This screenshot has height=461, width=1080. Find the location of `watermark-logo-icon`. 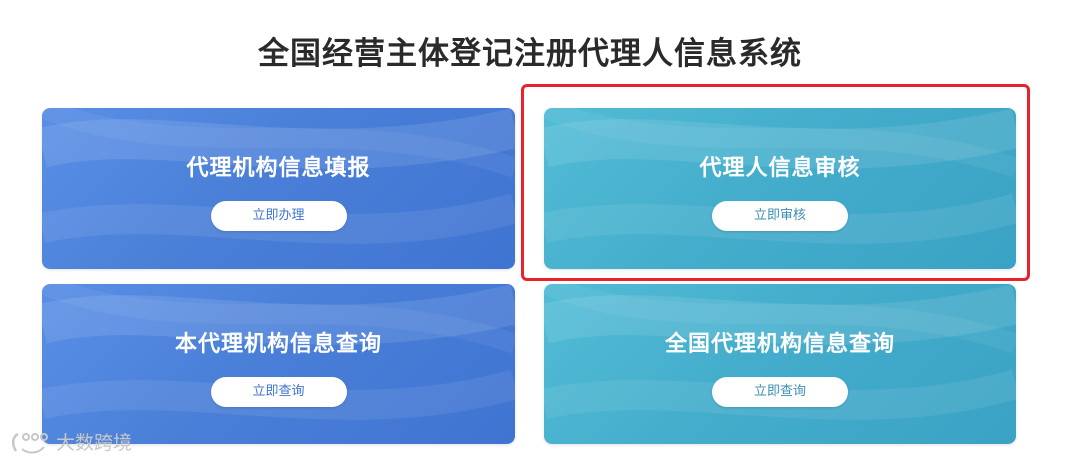

watermark-logo-icon is located at coordinates (30, 442).